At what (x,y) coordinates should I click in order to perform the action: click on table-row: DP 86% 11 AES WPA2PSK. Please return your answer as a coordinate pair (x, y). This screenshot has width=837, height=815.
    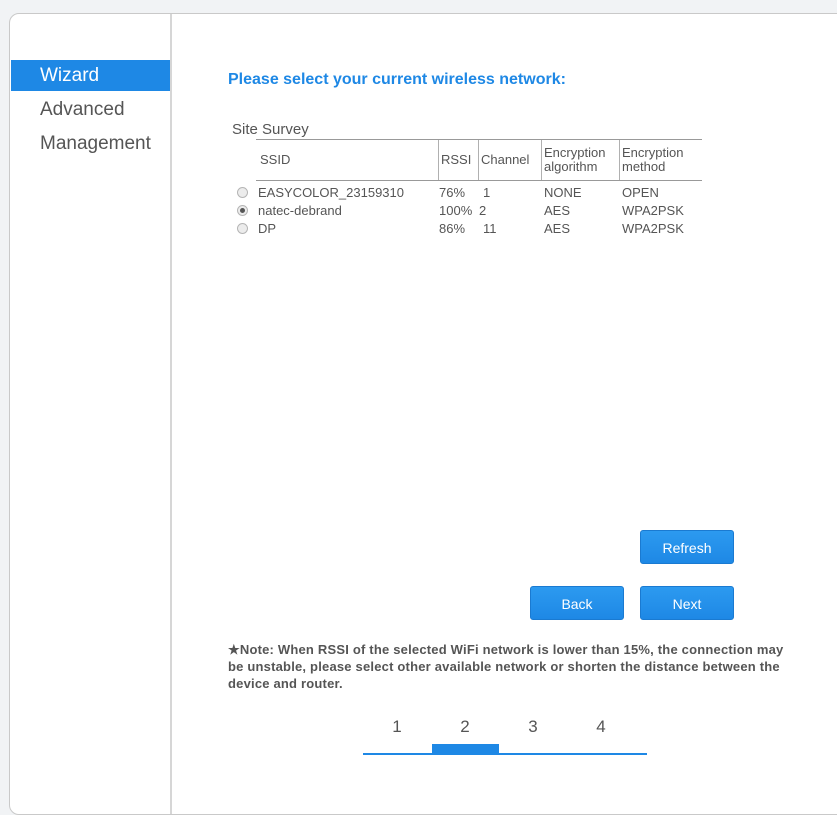
    Looking at the image, I should click on (468, 229).